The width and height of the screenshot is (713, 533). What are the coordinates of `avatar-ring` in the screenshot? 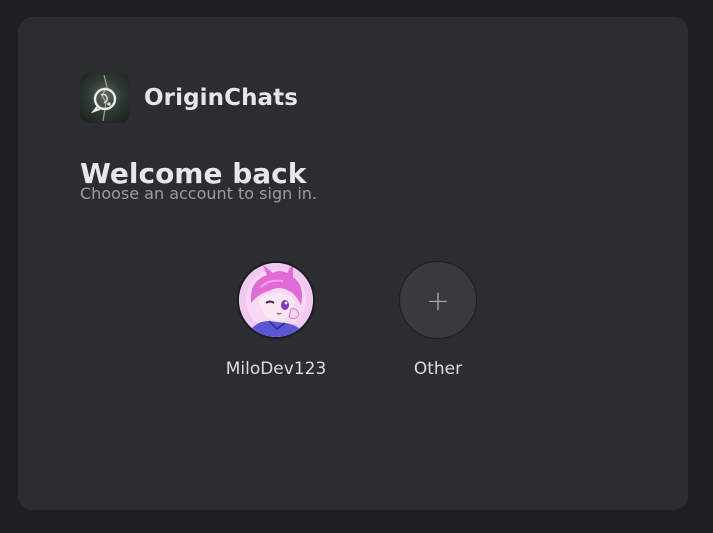 It's located at (276, 300).